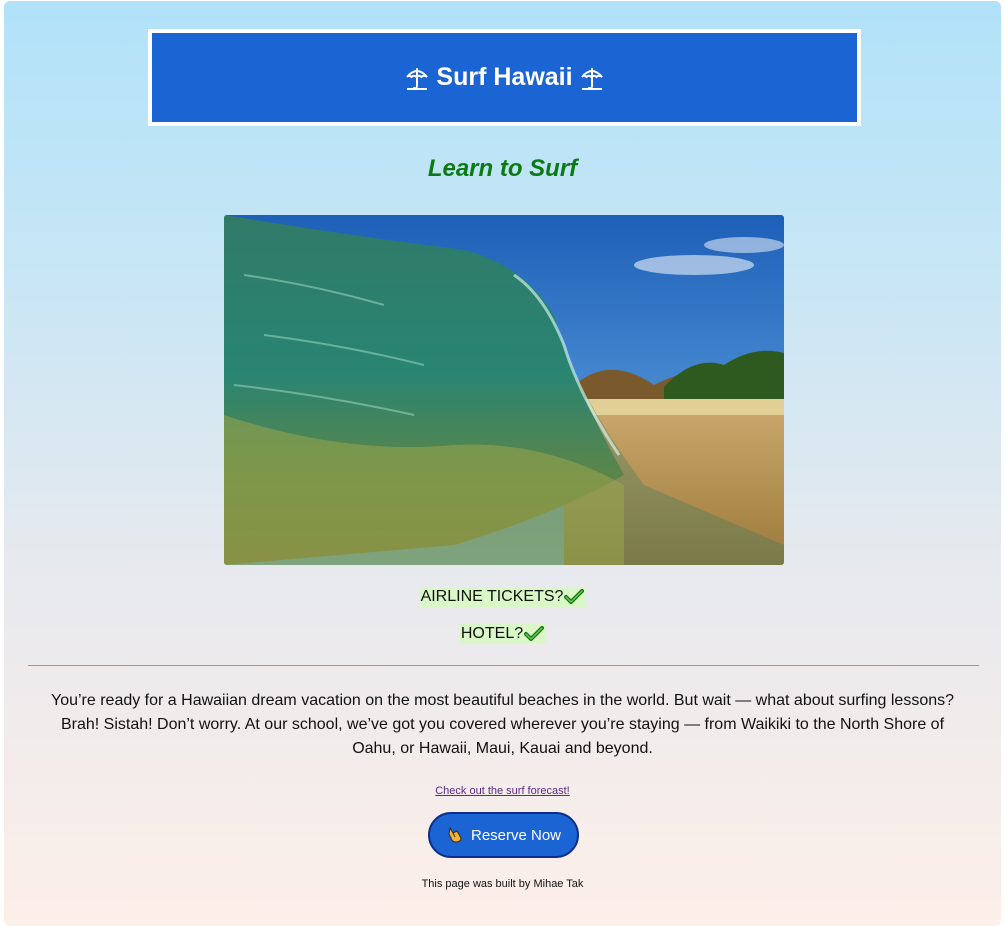  I want to click on checklist-item-airline: AIRLINE TICKETS?, so click(502, 597).